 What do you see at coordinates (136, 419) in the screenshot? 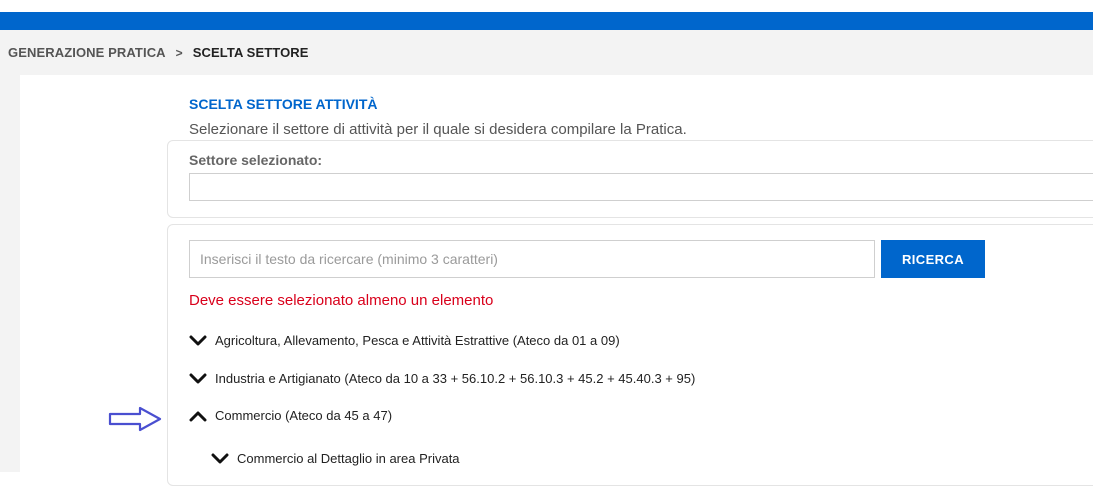
I see `right-arrow-outline-icon` at bounding box center [136, 419].